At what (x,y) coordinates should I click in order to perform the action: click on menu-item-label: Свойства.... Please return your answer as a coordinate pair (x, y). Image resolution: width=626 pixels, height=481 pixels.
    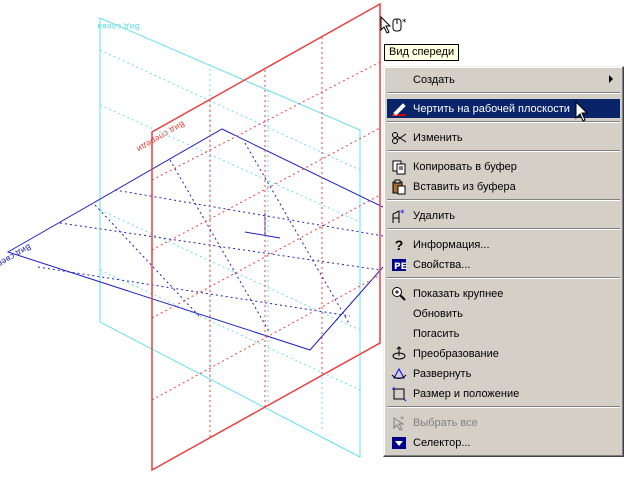
    Looking at the image, I should click on (442, 264).